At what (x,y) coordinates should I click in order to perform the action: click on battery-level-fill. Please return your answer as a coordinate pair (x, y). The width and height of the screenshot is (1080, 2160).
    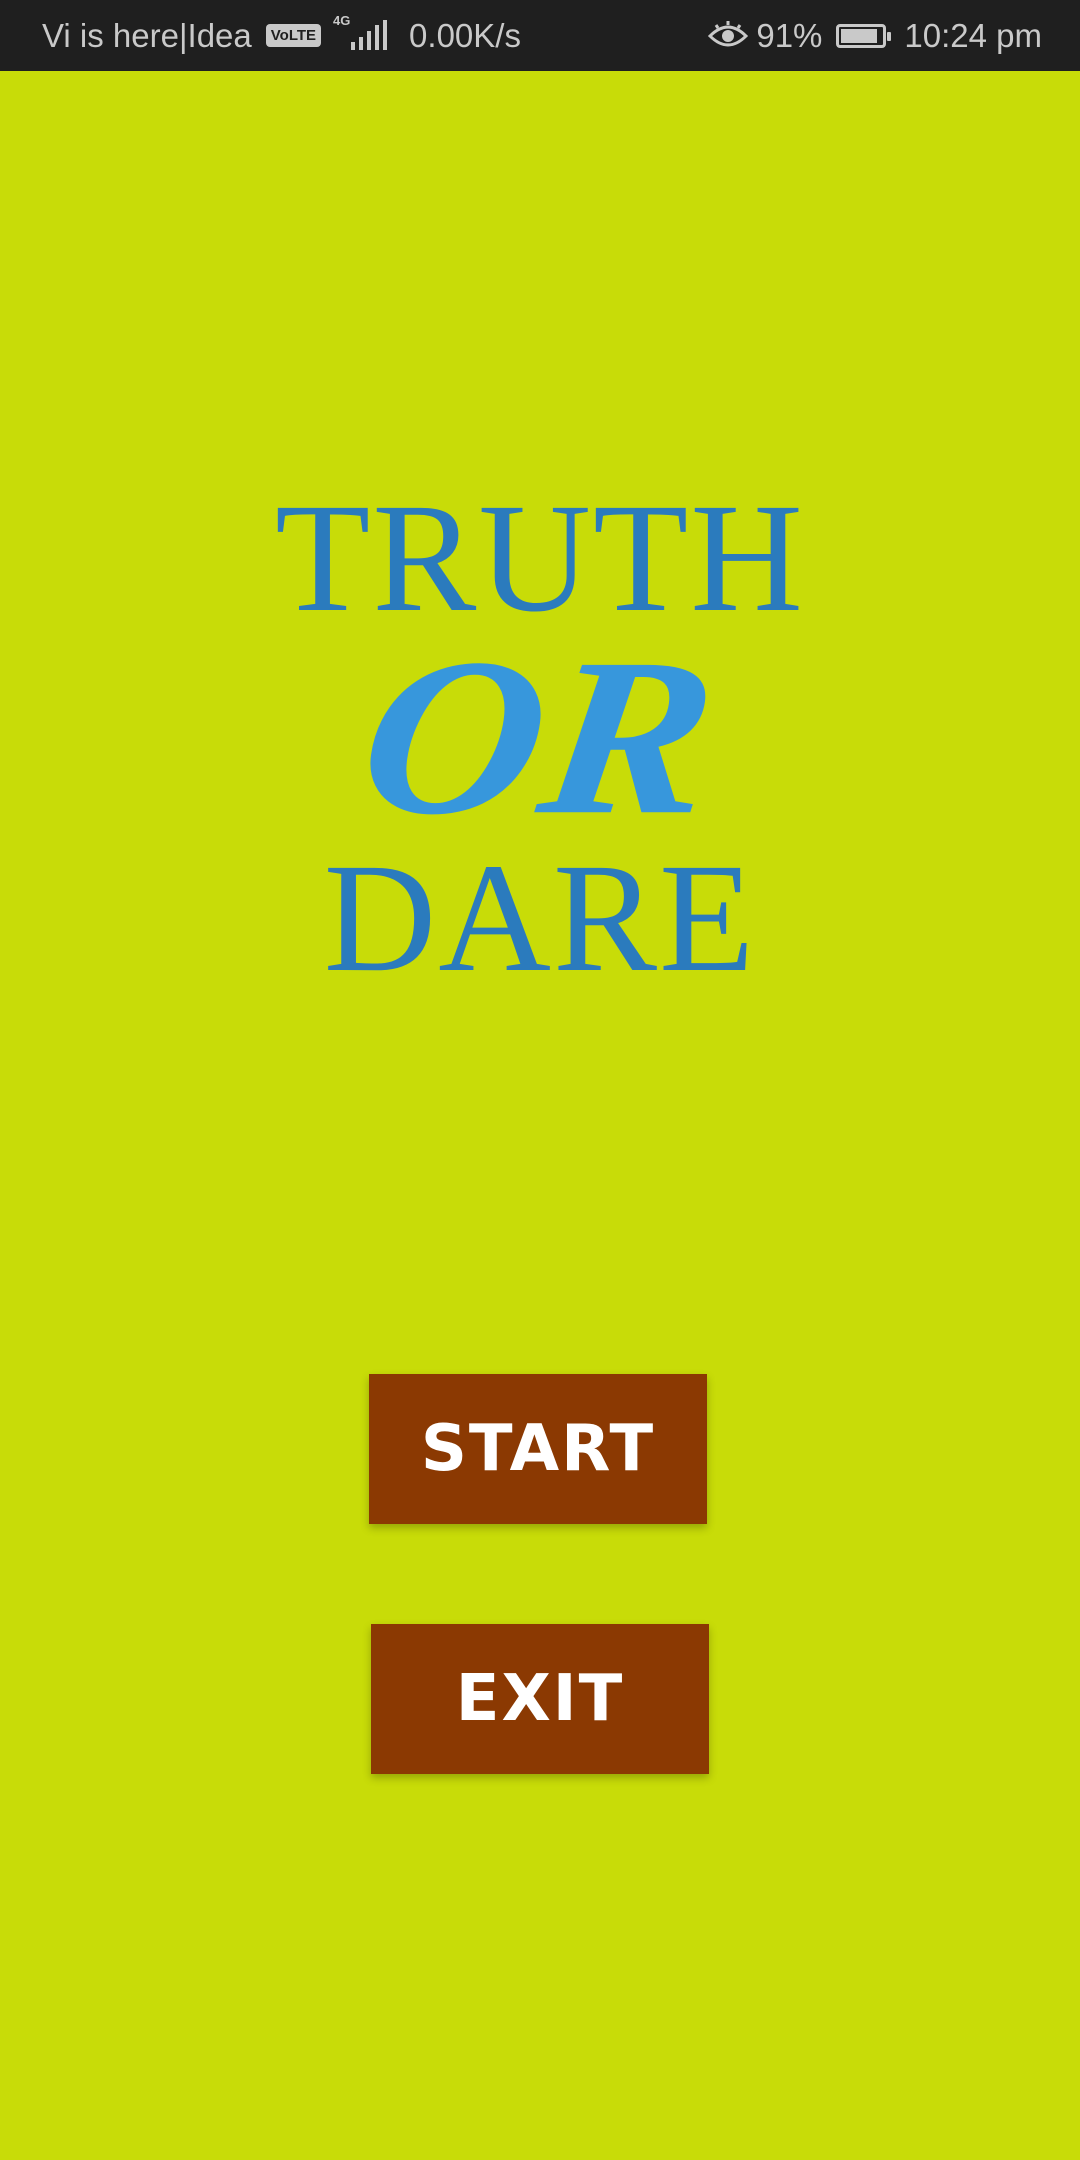
    Looking at the image, I should click on (859, 35).